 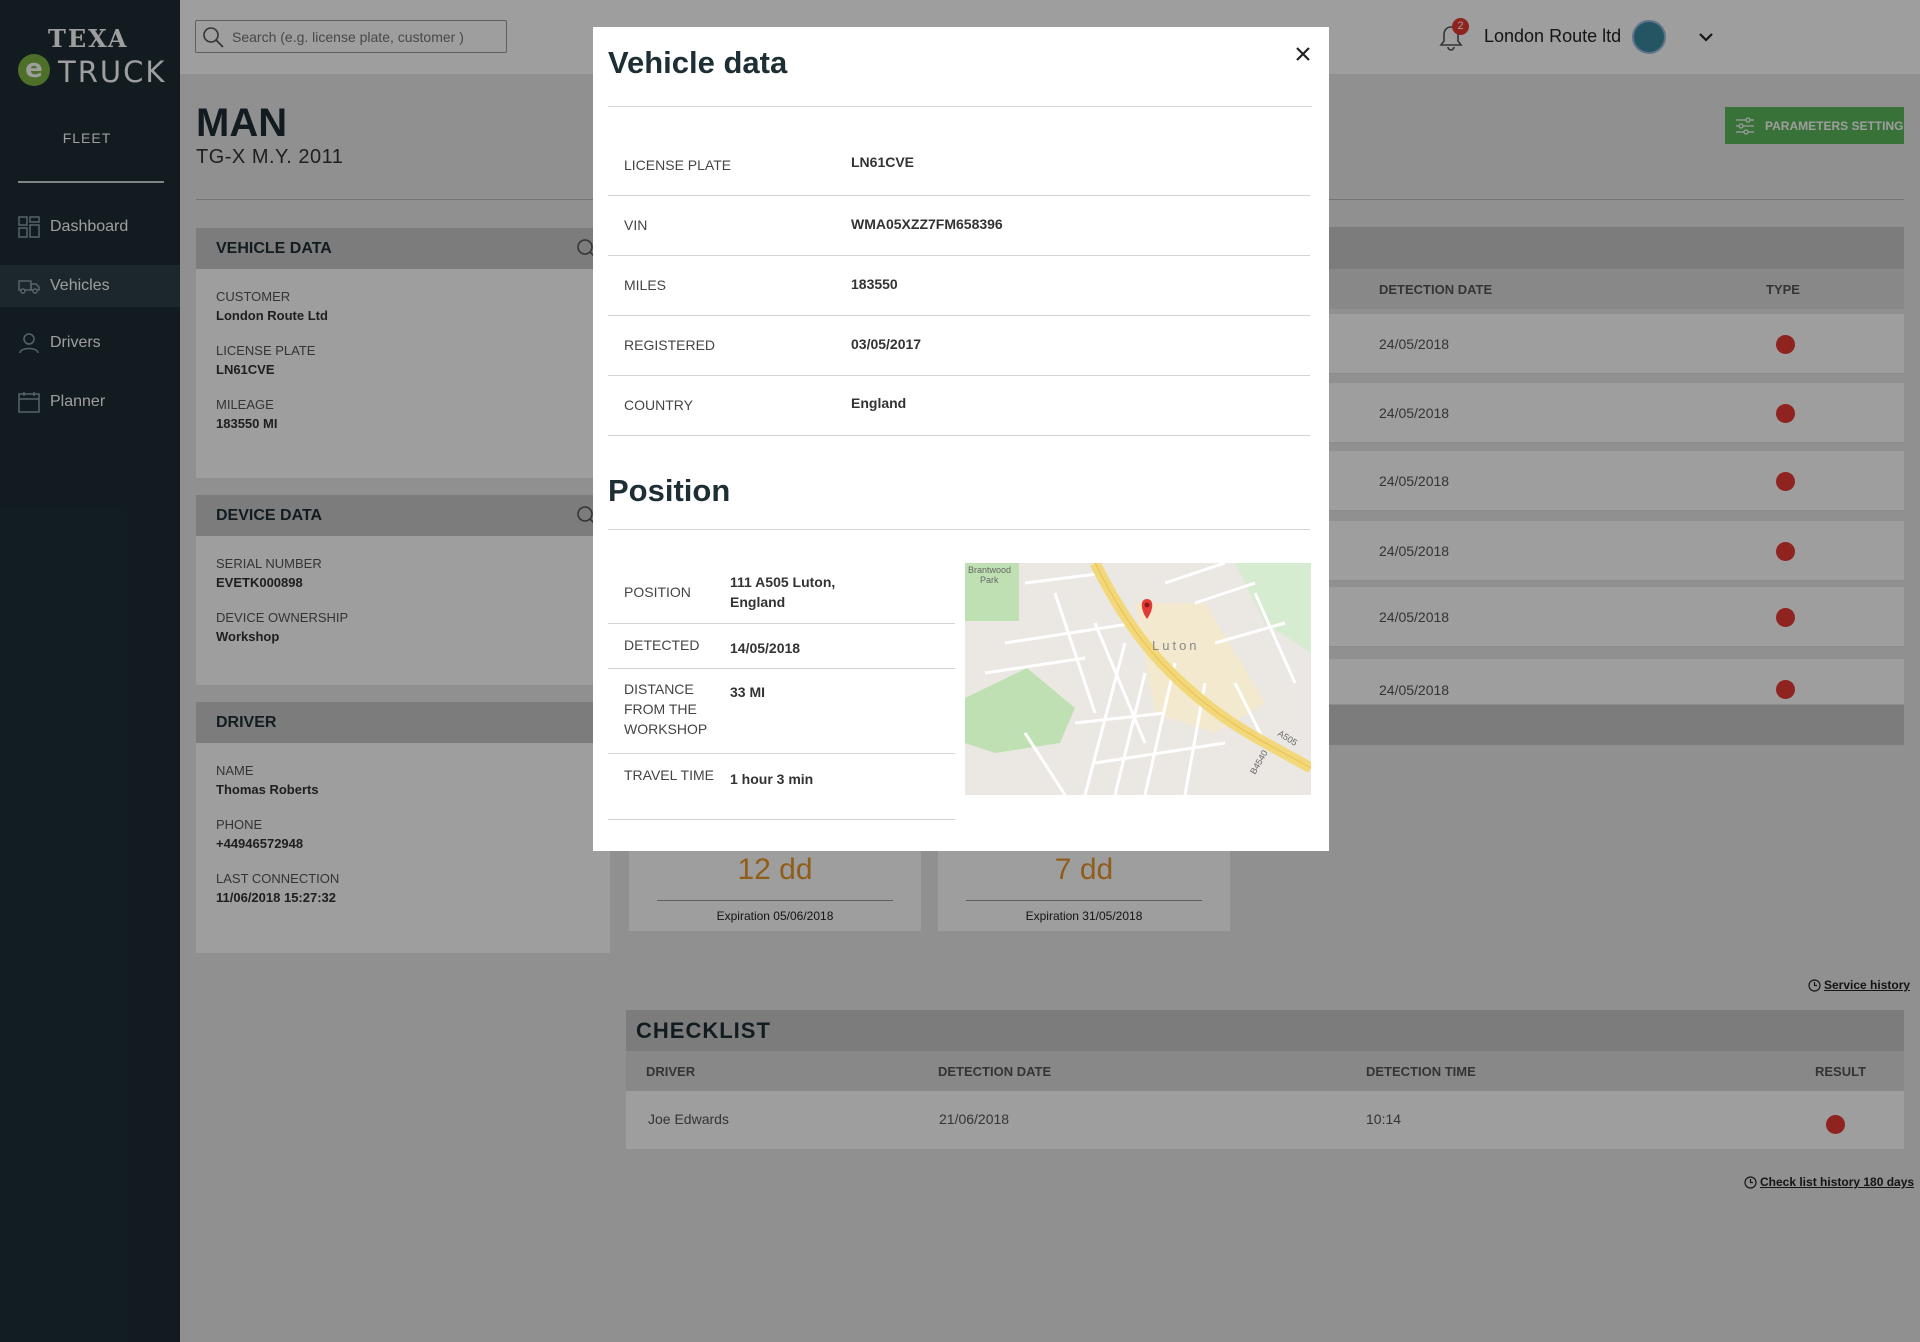 What do you see at coordinates (989, 580) in the screenshot?
I see `map-label-park-2: Park` at bounding box center [989, 580].